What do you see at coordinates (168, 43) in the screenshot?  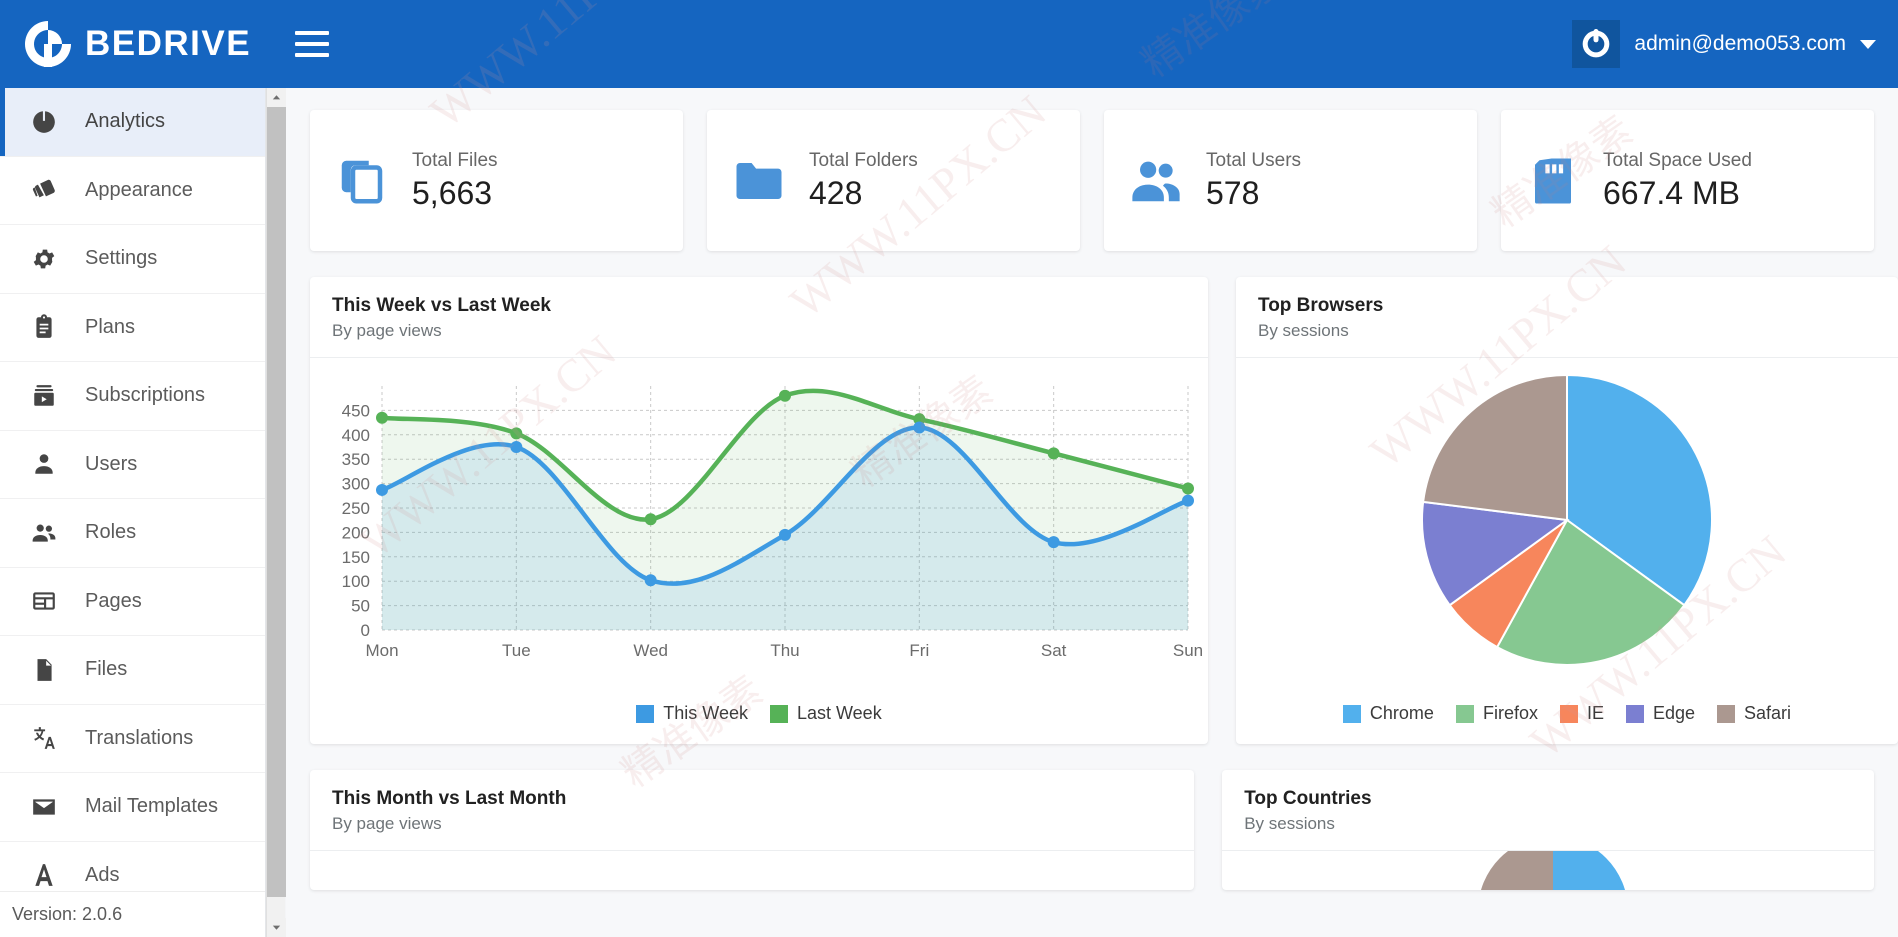 I see `brand-name: BEDRIVE` at bounding box center [168, 43].